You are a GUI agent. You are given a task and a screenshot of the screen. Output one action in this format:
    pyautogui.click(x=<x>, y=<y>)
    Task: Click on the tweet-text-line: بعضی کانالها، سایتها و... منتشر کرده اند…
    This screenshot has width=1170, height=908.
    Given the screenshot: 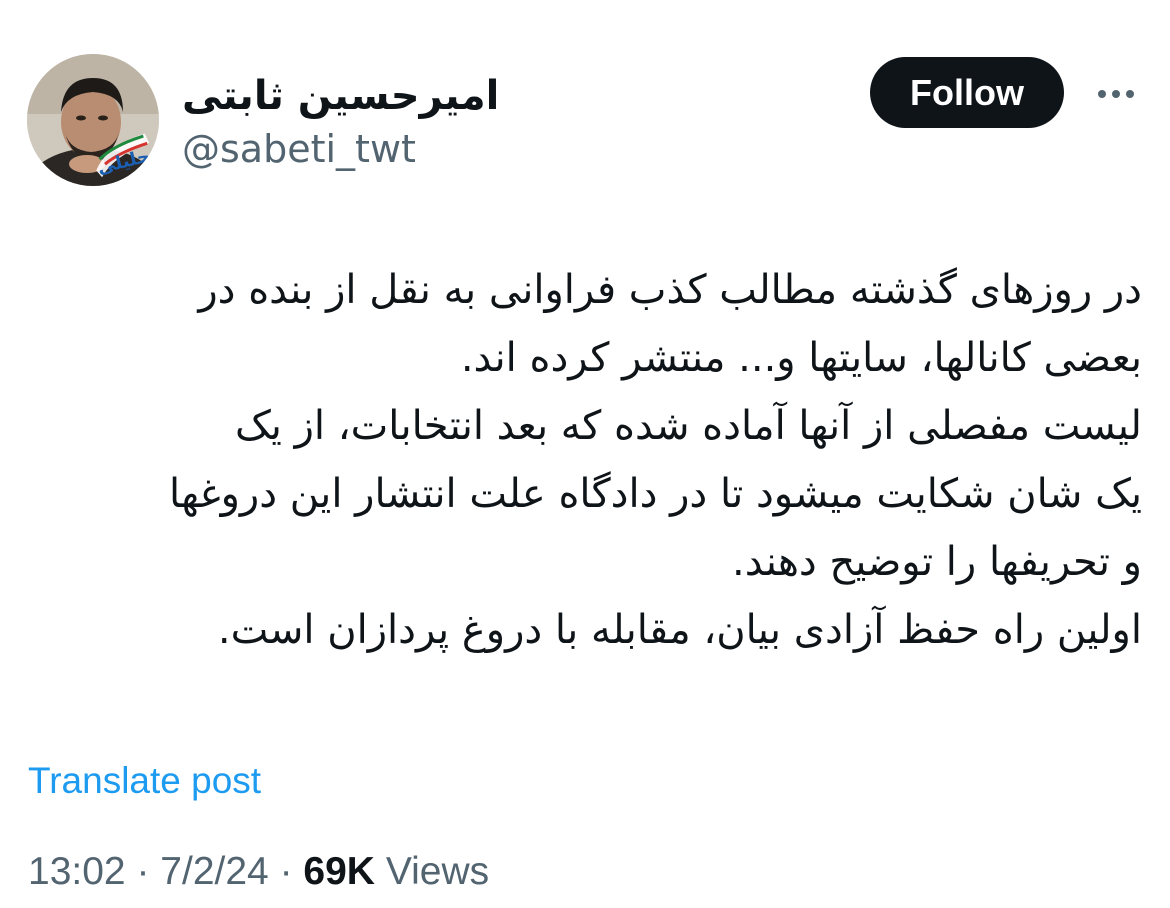 What is the action you would take?
    pyautogui.click(x=801, y=358)
    